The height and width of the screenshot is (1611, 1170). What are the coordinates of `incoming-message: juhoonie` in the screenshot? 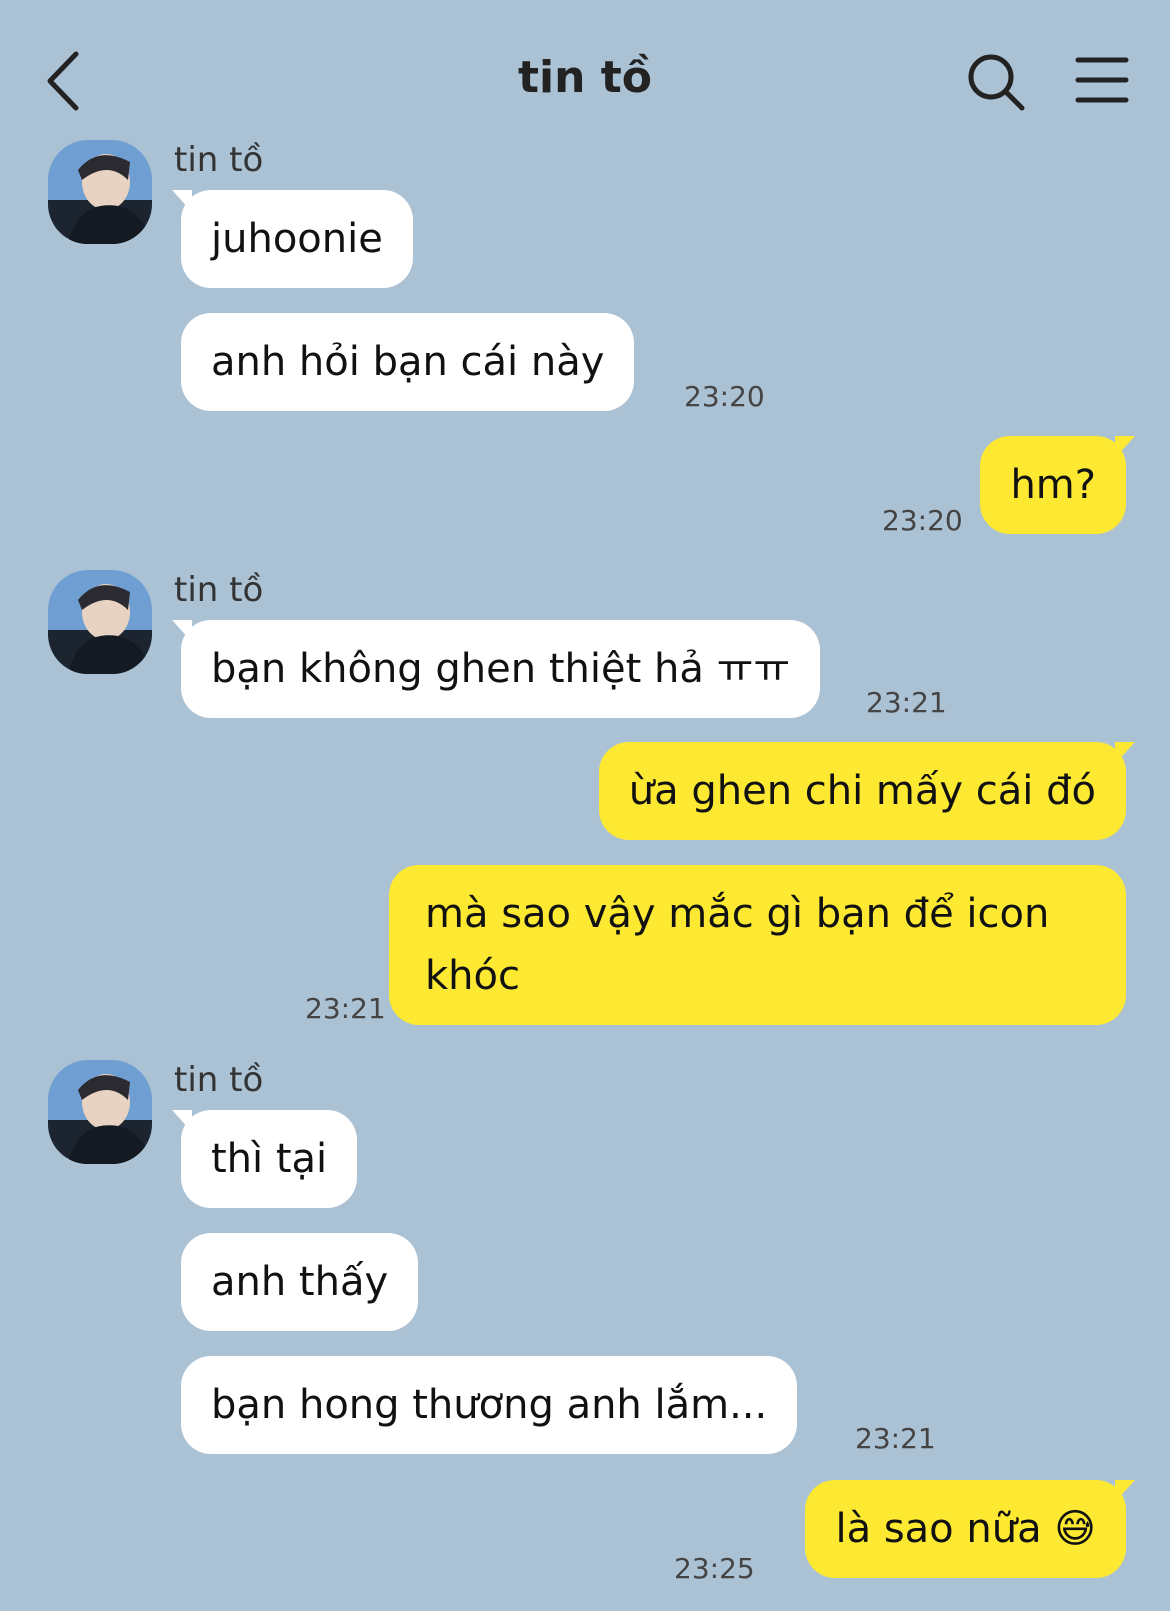 It's located at (292, 239).